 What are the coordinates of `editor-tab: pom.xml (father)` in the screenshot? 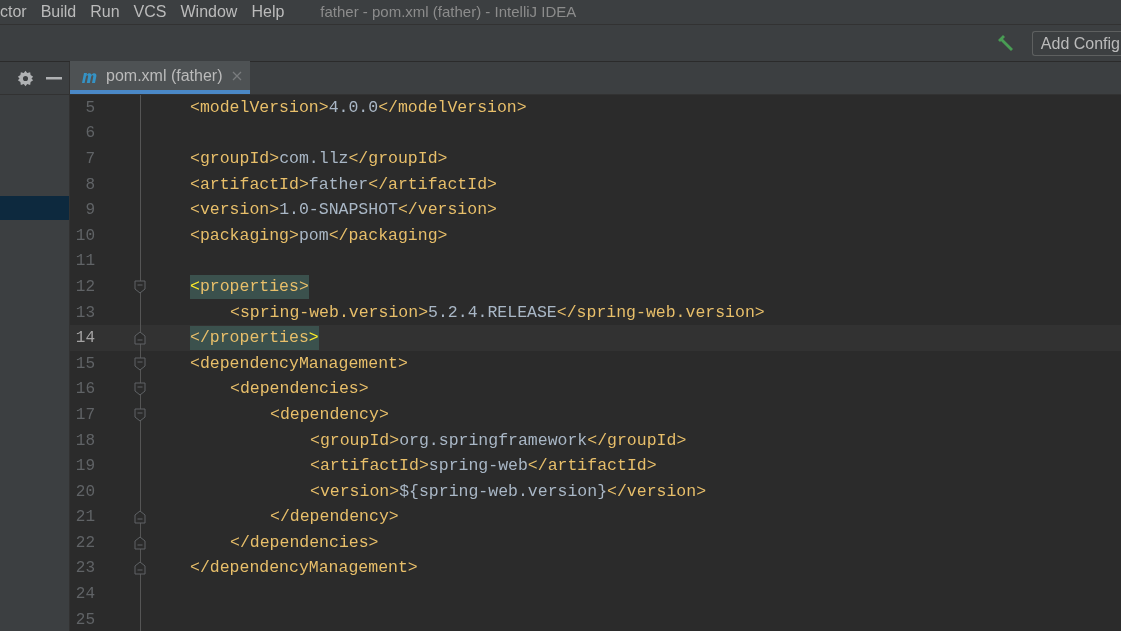 It's located at (160, 77).